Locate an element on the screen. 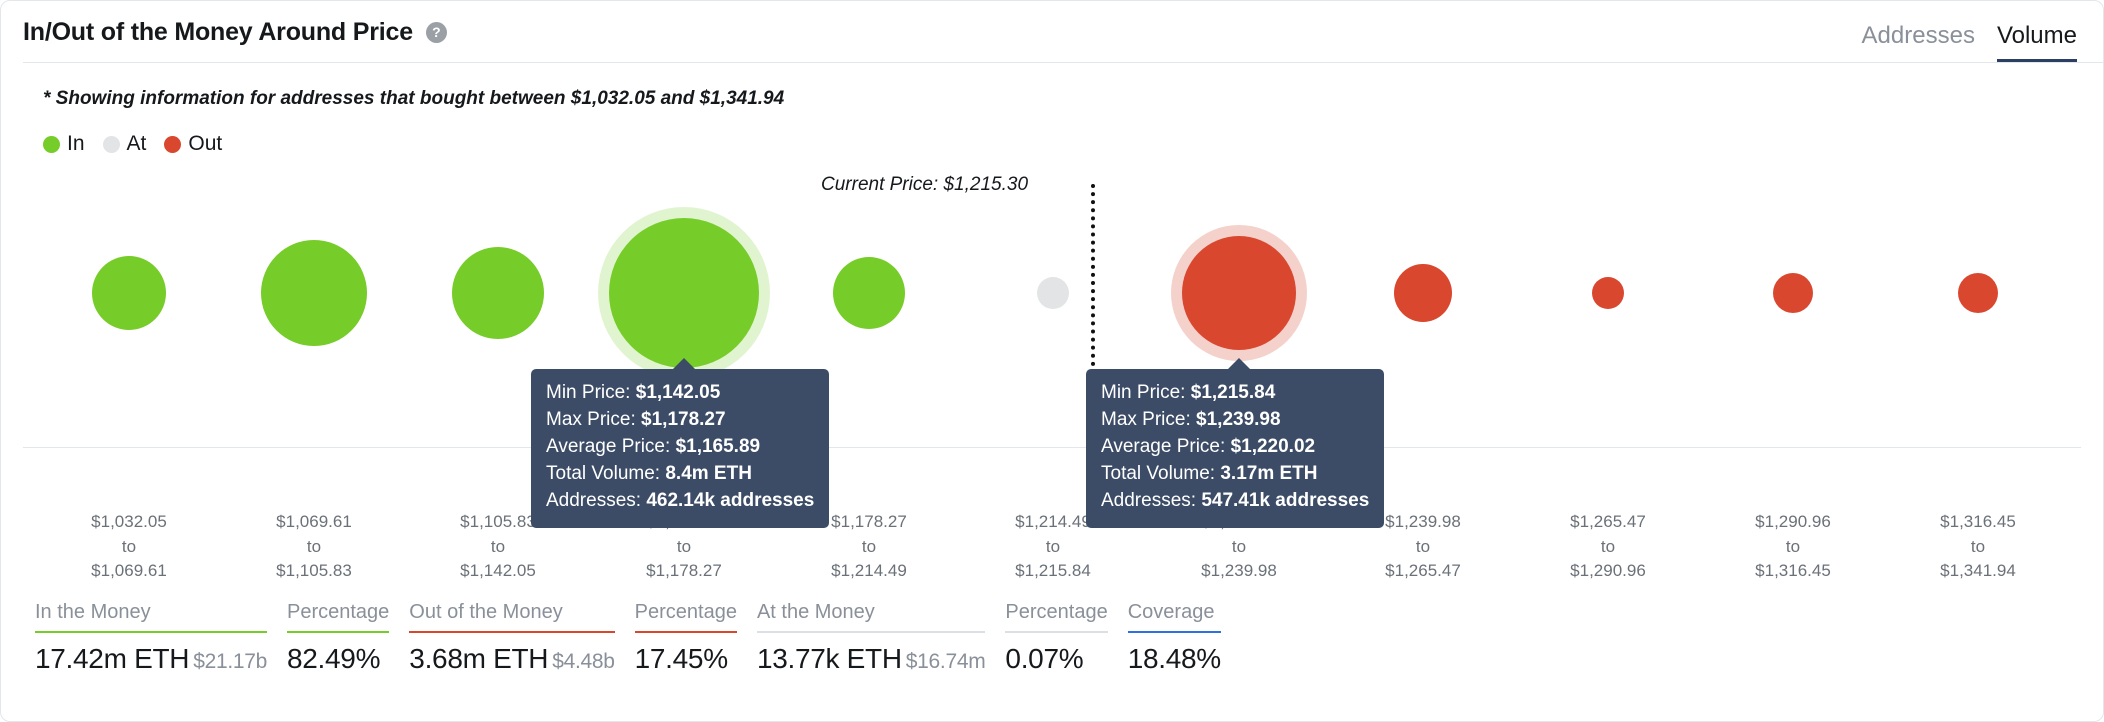 The image size is (2104, 722). tooltip-row-value: 8.4m ETH is located at coordinates (708, 473).